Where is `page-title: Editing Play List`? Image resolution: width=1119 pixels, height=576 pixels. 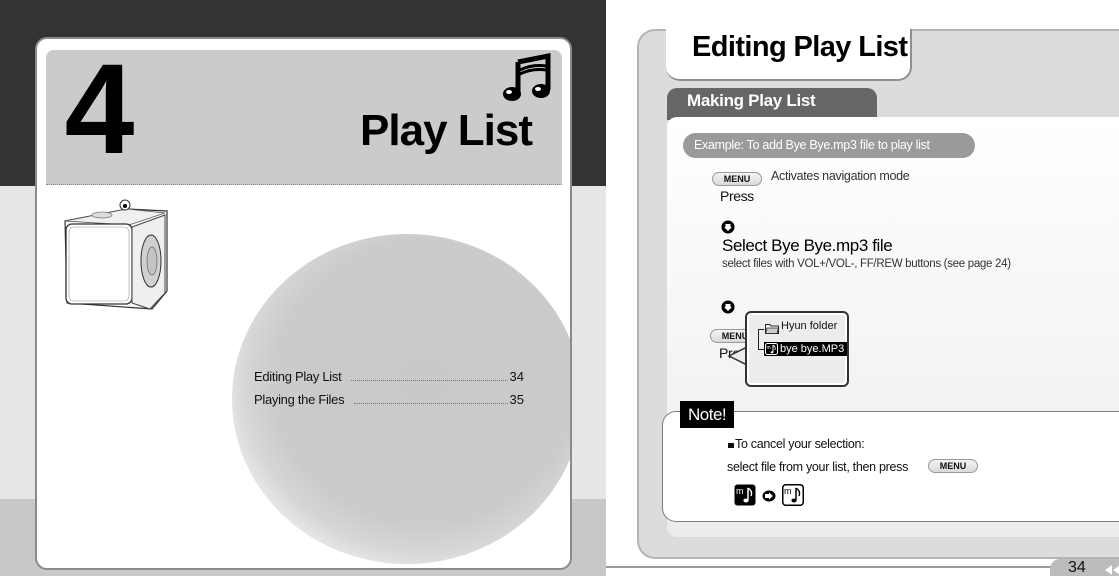
page-title: Editing Play List is located at coordinates (800, 47).